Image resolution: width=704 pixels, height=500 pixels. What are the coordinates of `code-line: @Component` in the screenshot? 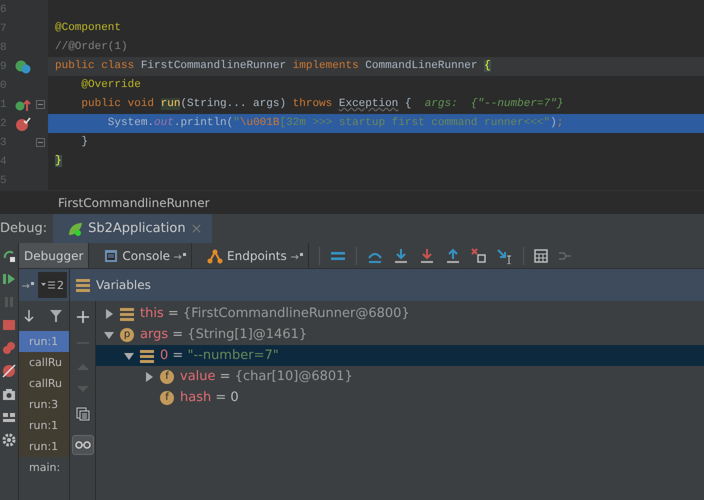 It's located at (88, 28).